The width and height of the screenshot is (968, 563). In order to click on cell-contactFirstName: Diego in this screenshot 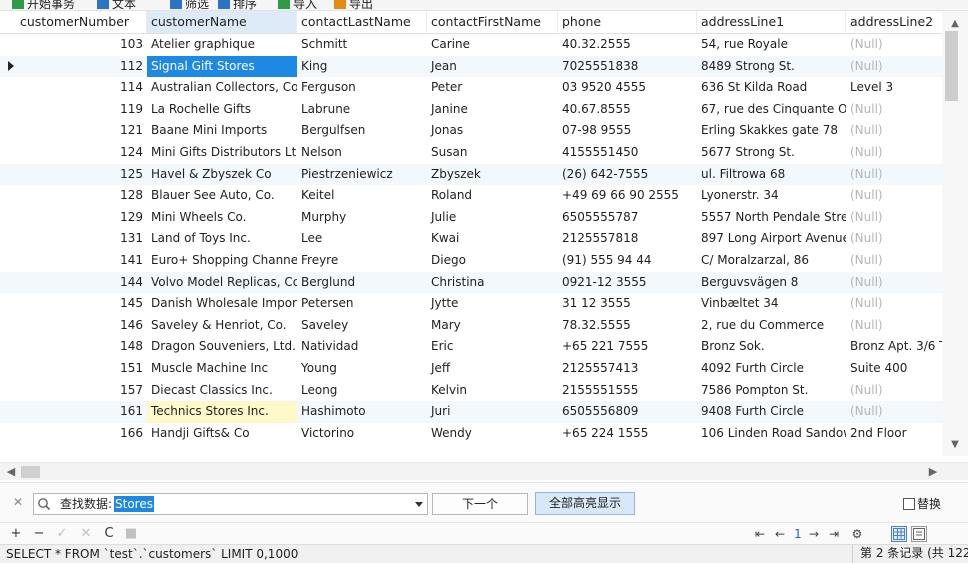, I will do `click(492, 261)`.